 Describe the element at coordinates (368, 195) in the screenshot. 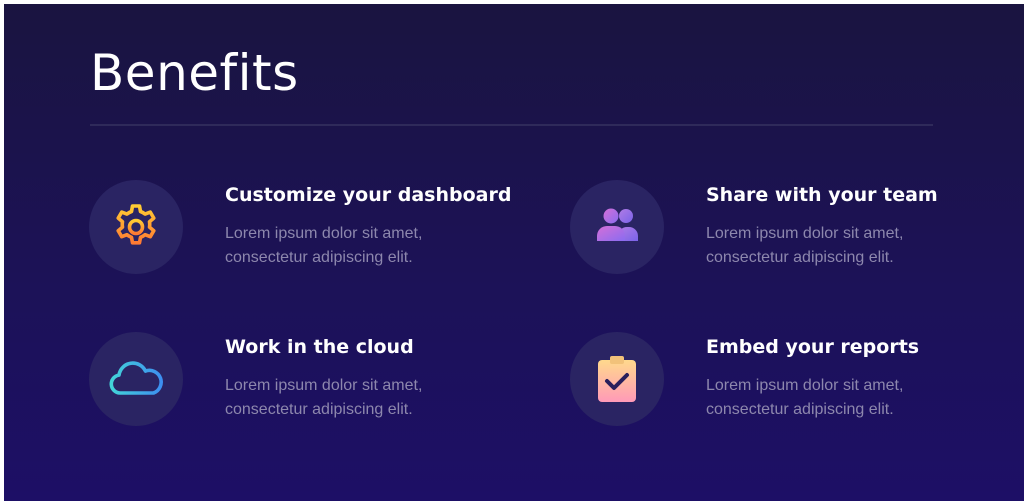

I see `benefit-title: Customize your dashboard` at that location.